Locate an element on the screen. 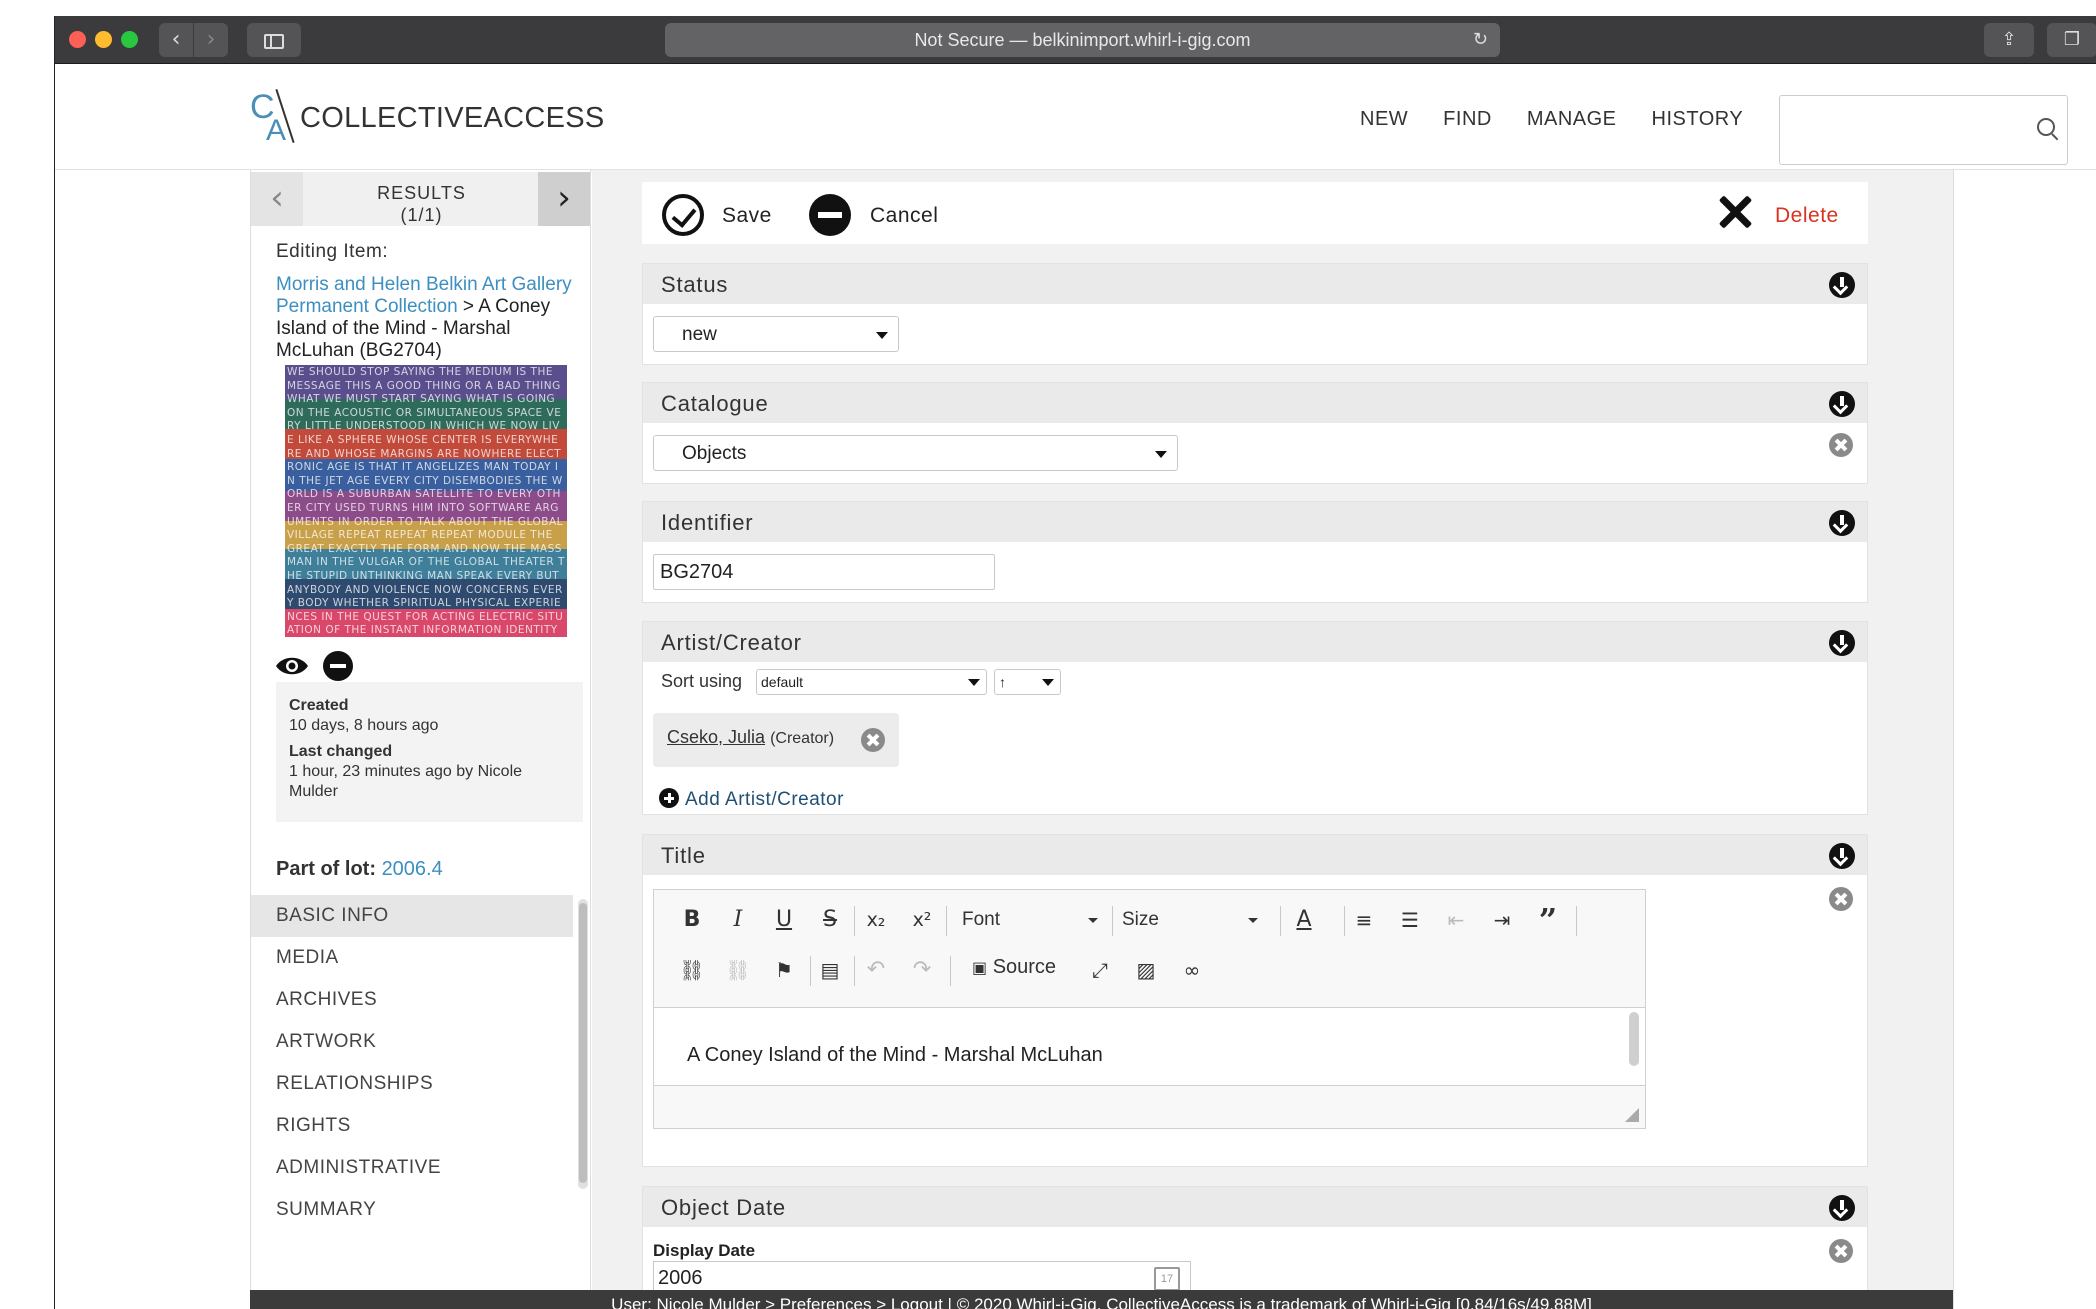 Image resolution: width=2096 pixels, height=1309 pixels. superscript-icon: x² is located at coordinates (922, 920).